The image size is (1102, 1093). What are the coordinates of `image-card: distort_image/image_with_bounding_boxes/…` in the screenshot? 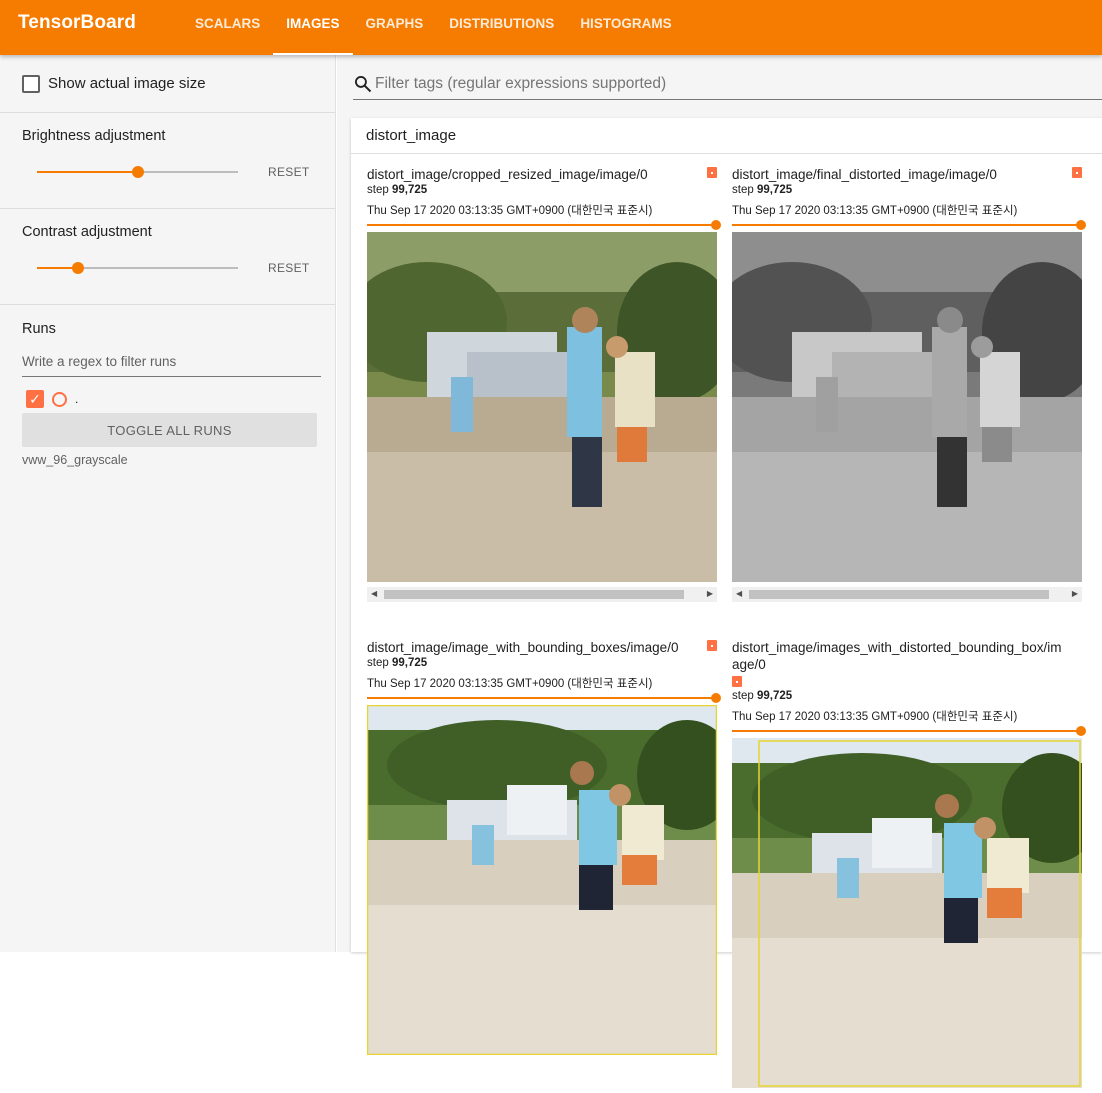 It's located at (551, 849).